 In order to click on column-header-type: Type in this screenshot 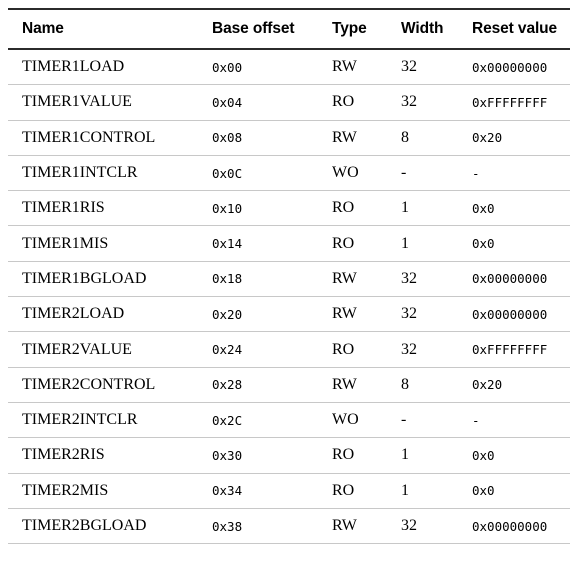, I will do `click(349, 28)`.